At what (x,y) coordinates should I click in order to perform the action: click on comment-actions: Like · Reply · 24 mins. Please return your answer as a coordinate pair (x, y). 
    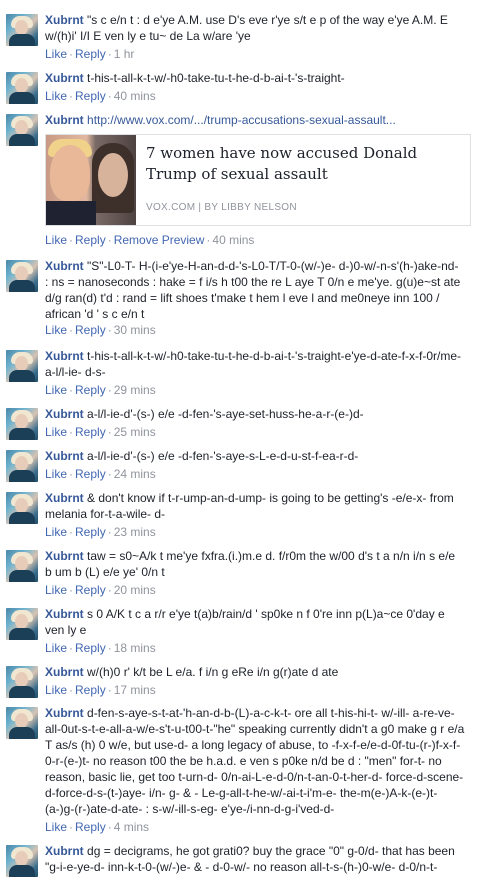
    Looking at the image, I should click on (100, 474).